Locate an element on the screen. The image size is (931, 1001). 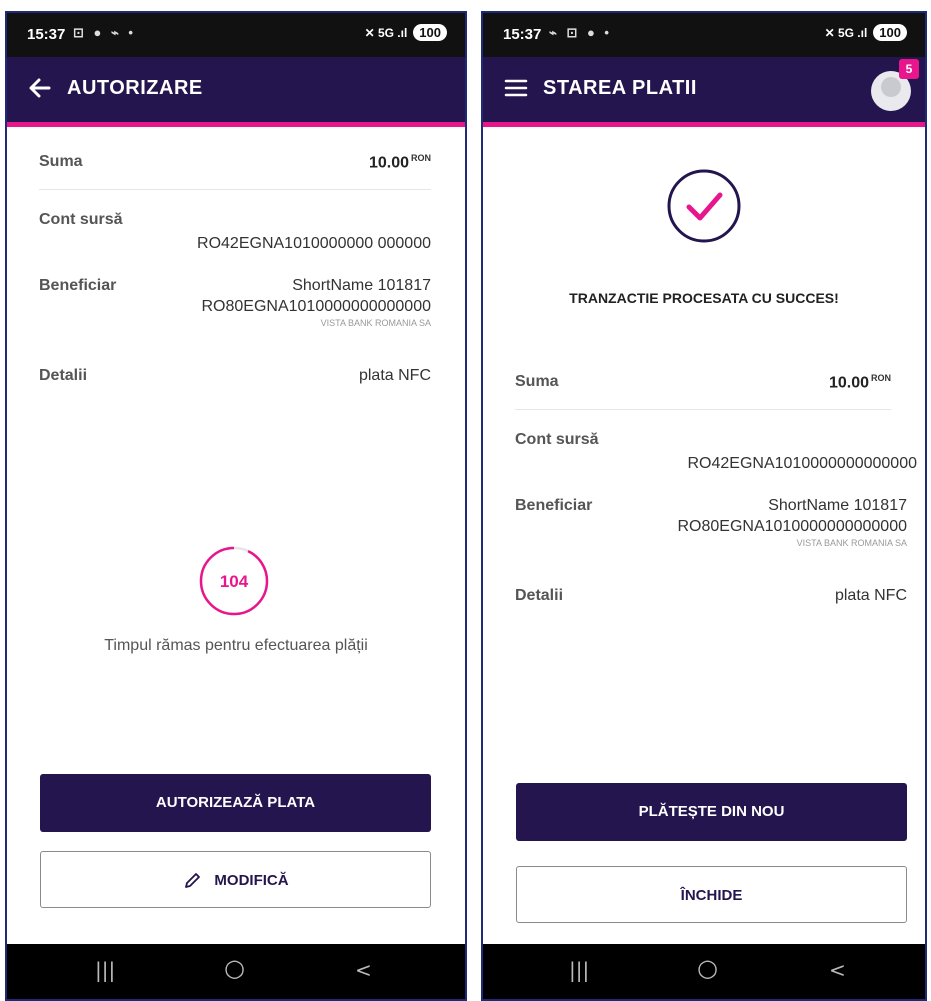
status-bar: 15:37 ⌁ ⊡ ● • ✕ 5G .ıl 100 is located at coordinates (704, 35).